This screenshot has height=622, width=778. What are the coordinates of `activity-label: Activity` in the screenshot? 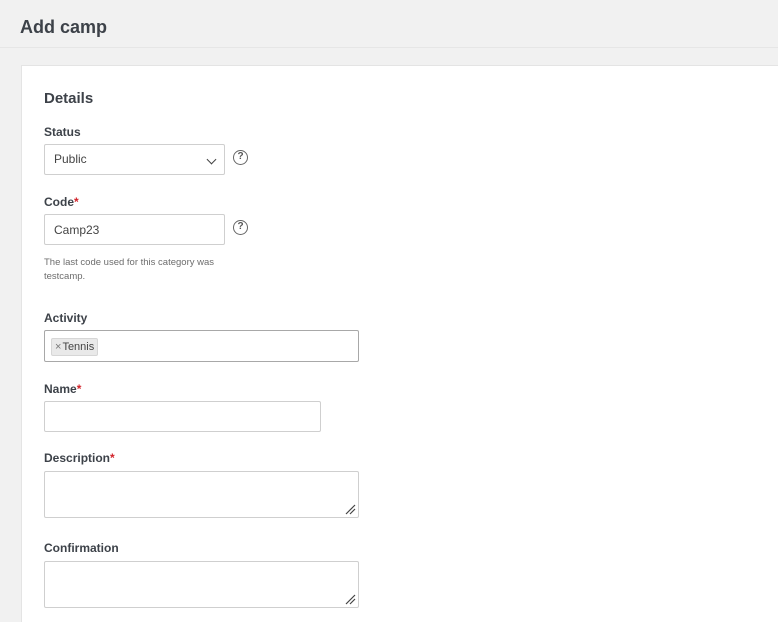 It's located at (65, 318).